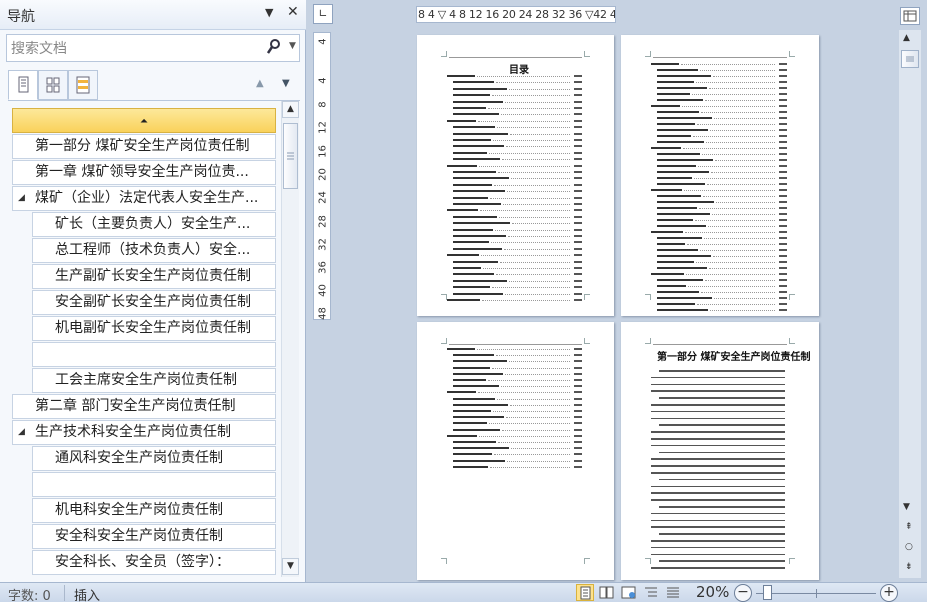 This screenshot has width=927, height=602. I want to click on previous-page-icon: ⇞, so click(909, 527).